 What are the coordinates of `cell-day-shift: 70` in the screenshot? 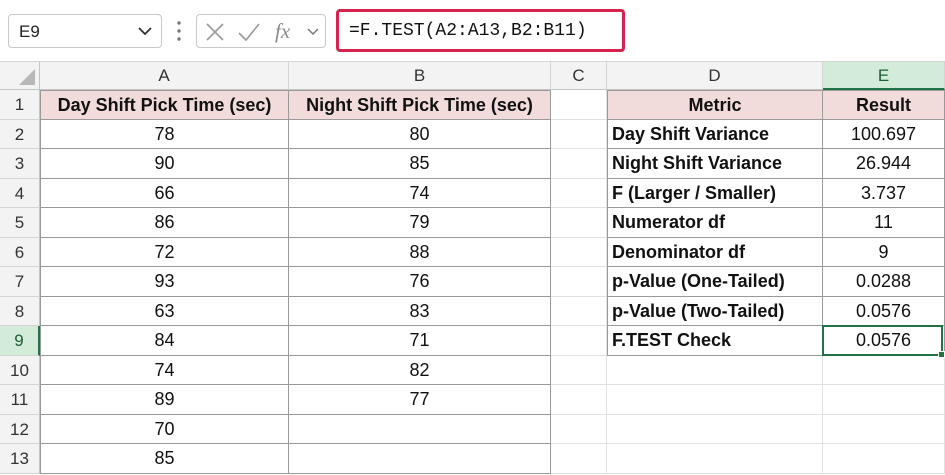 It's located at (164, 429).